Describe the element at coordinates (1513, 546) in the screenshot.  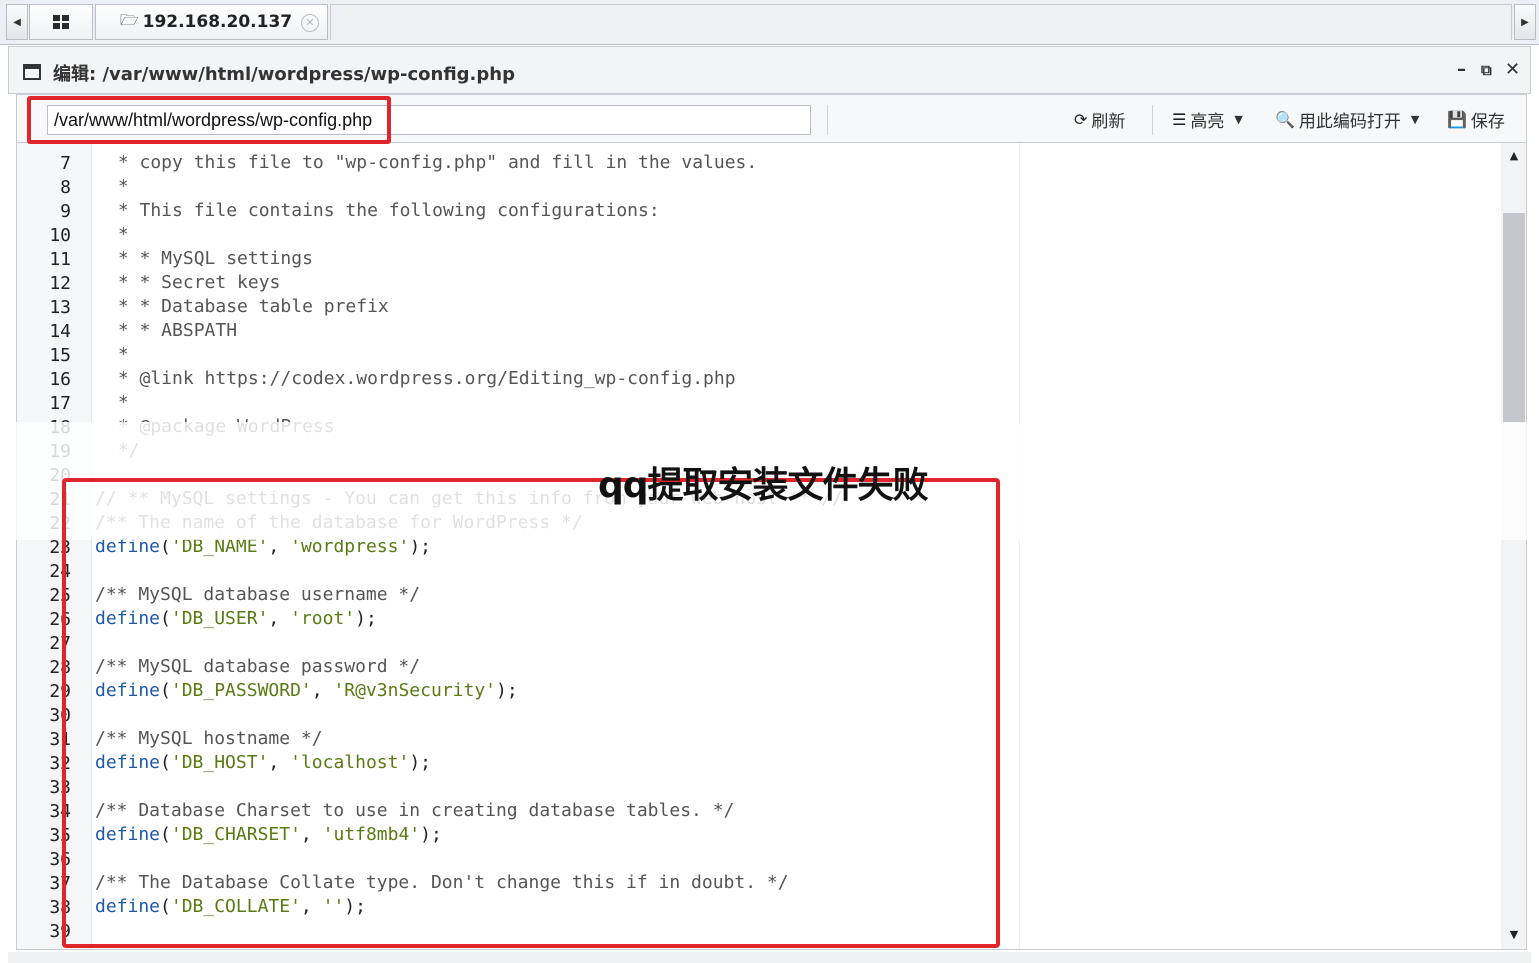
I see `vertical-scrollbar: ▲ ▼` at that location.